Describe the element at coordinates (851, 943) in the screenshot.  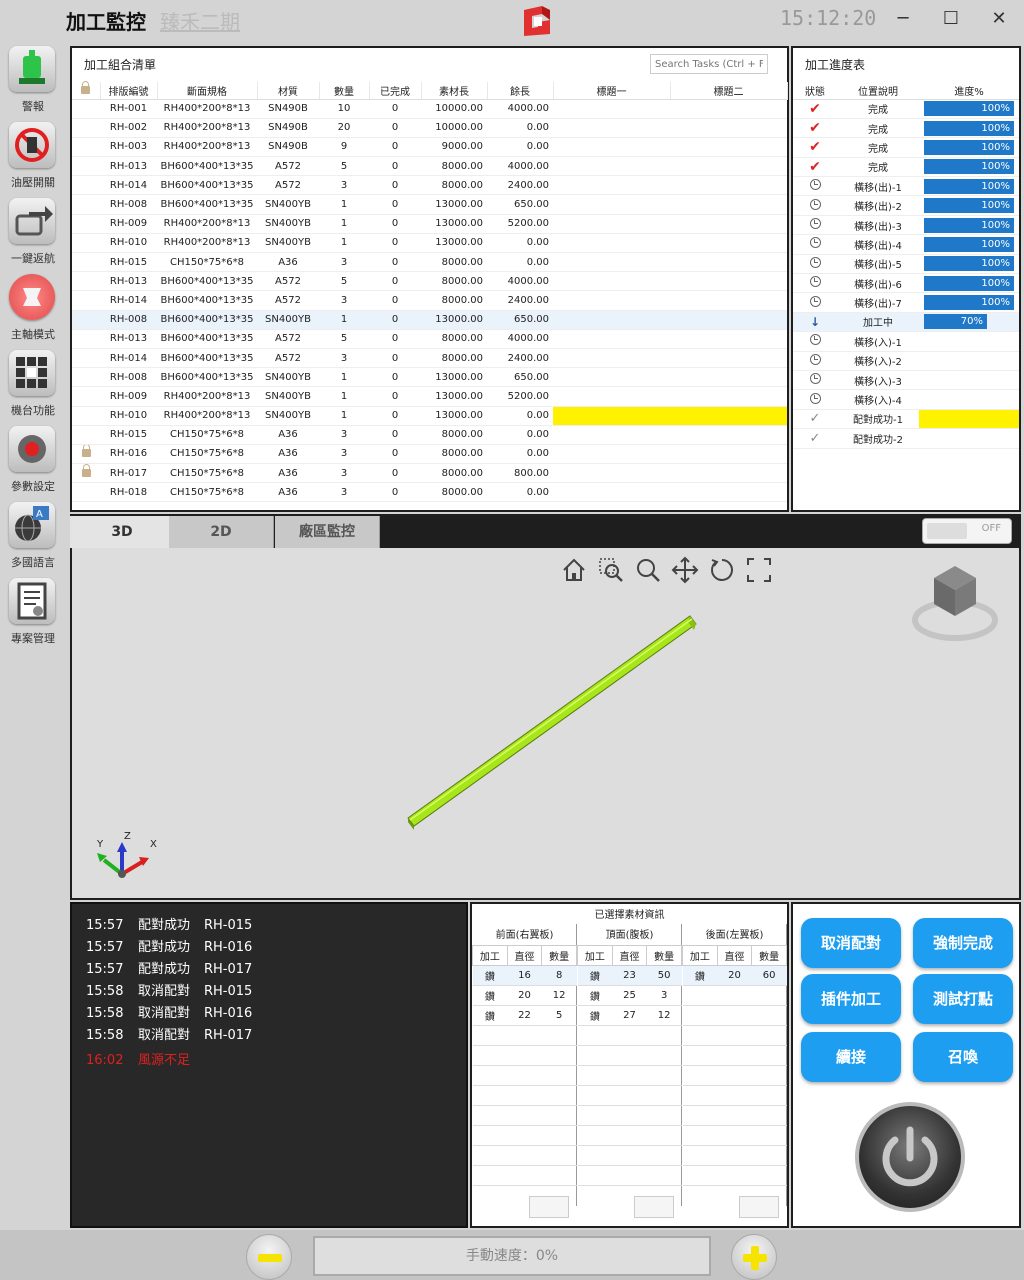
I see `cancel-match-button: 取消配對` at that location.